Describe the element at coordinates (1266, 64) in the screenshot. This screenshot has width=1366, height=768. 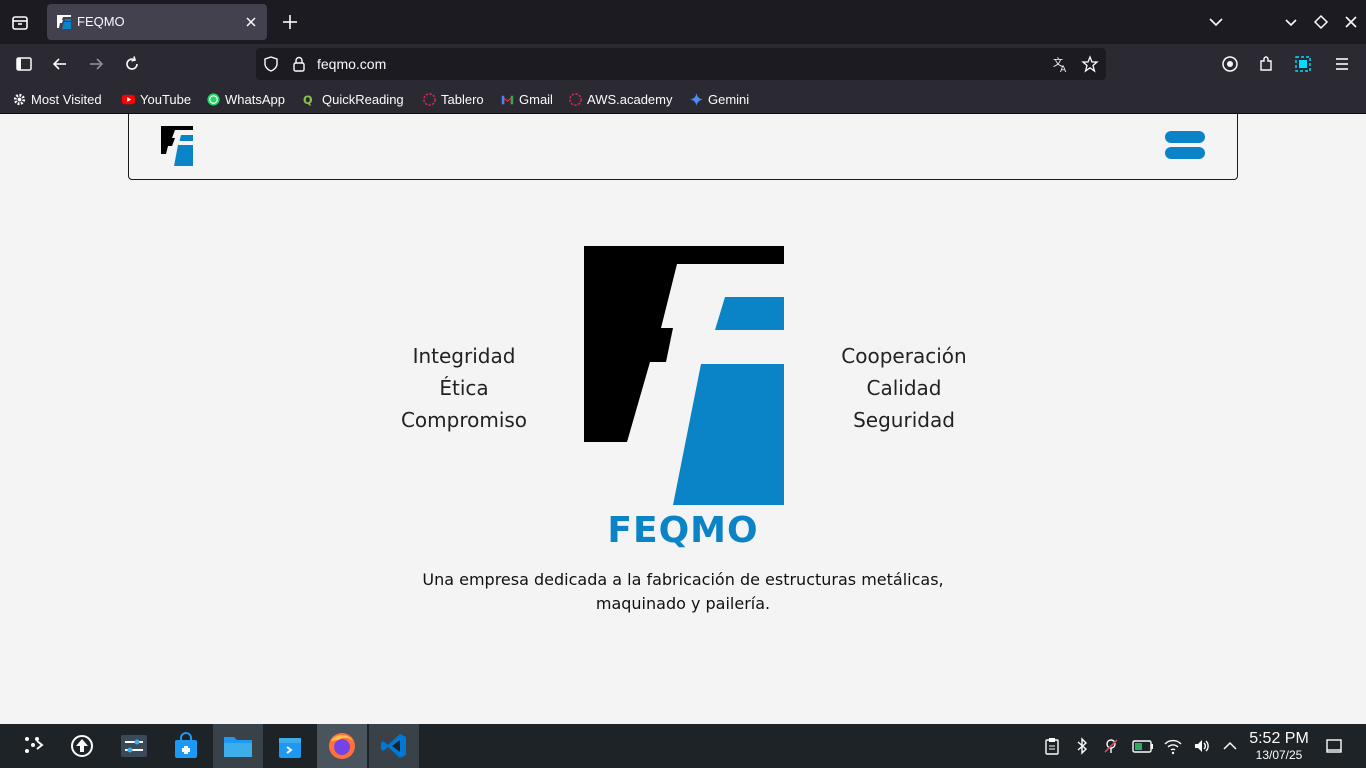
I see `extensions-icon` at that location.